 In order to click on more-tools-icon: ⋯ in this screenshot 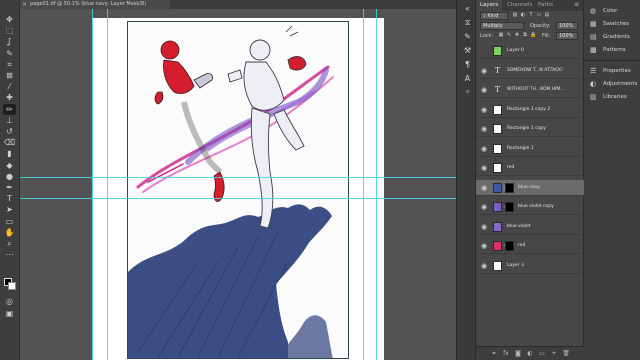, I will do `click(9, 254)`.